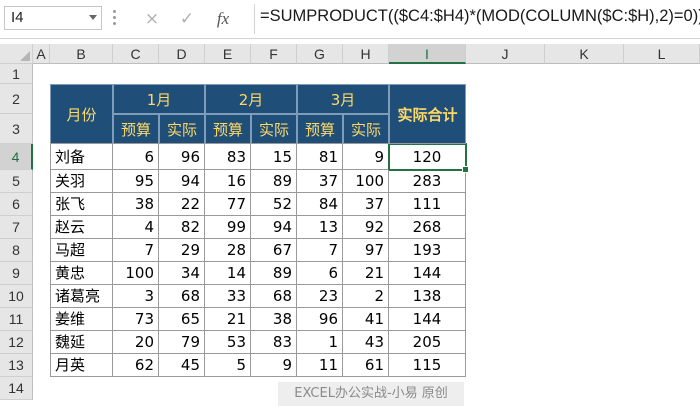 This screenshot has height=413, width=700. I want to click on cell-value: 14, so click(228, 273).